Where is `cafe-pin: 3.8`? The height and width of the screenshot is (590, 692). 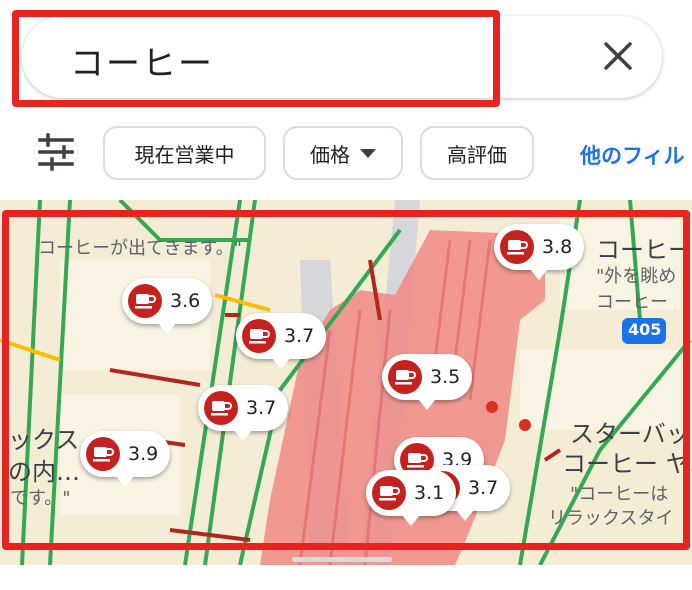 cafe-pin: 3.8 is located at coordinates (539, 252).